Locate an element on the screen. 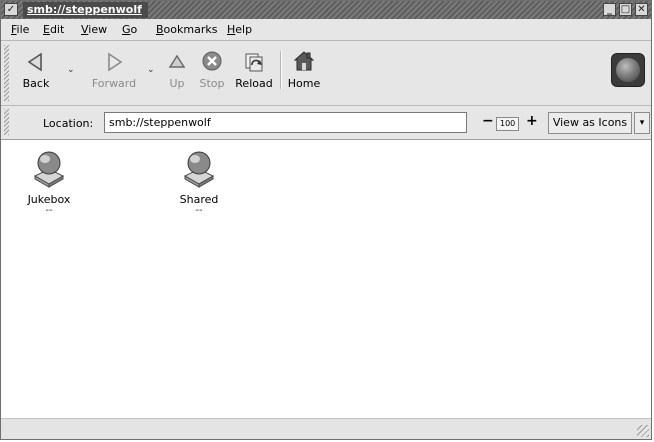 The height and width of the screenshot is (442, 654). zoom-in-button: + is located at coordinates (532, 121).